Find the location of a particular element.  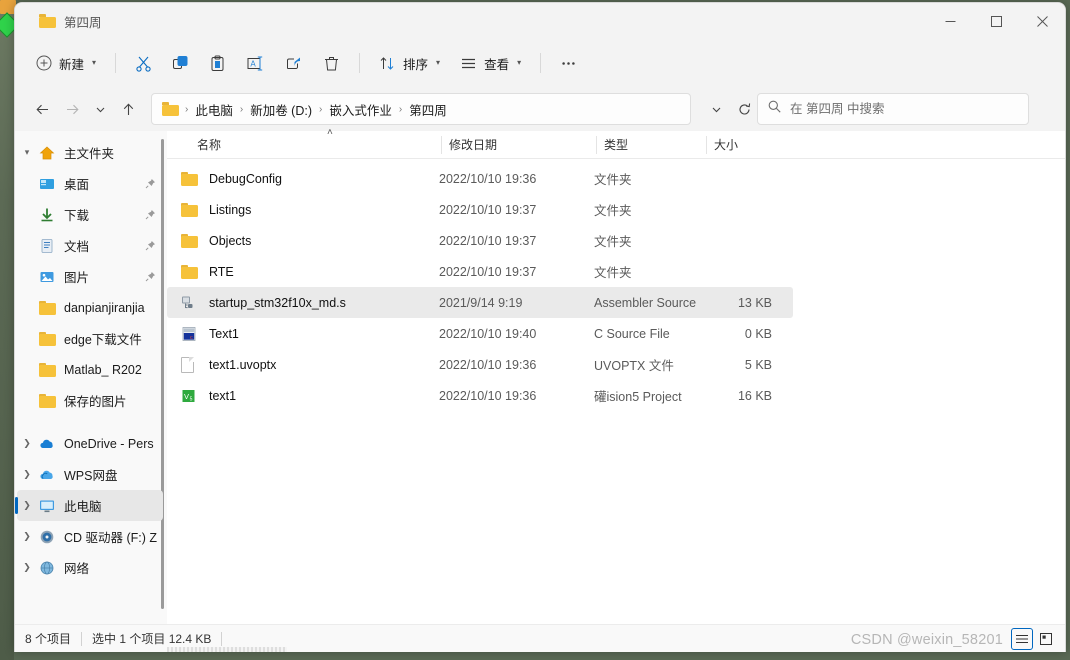

sidebar-item-home: ▾ 主文件夹 is located at coordinates (90, 152).